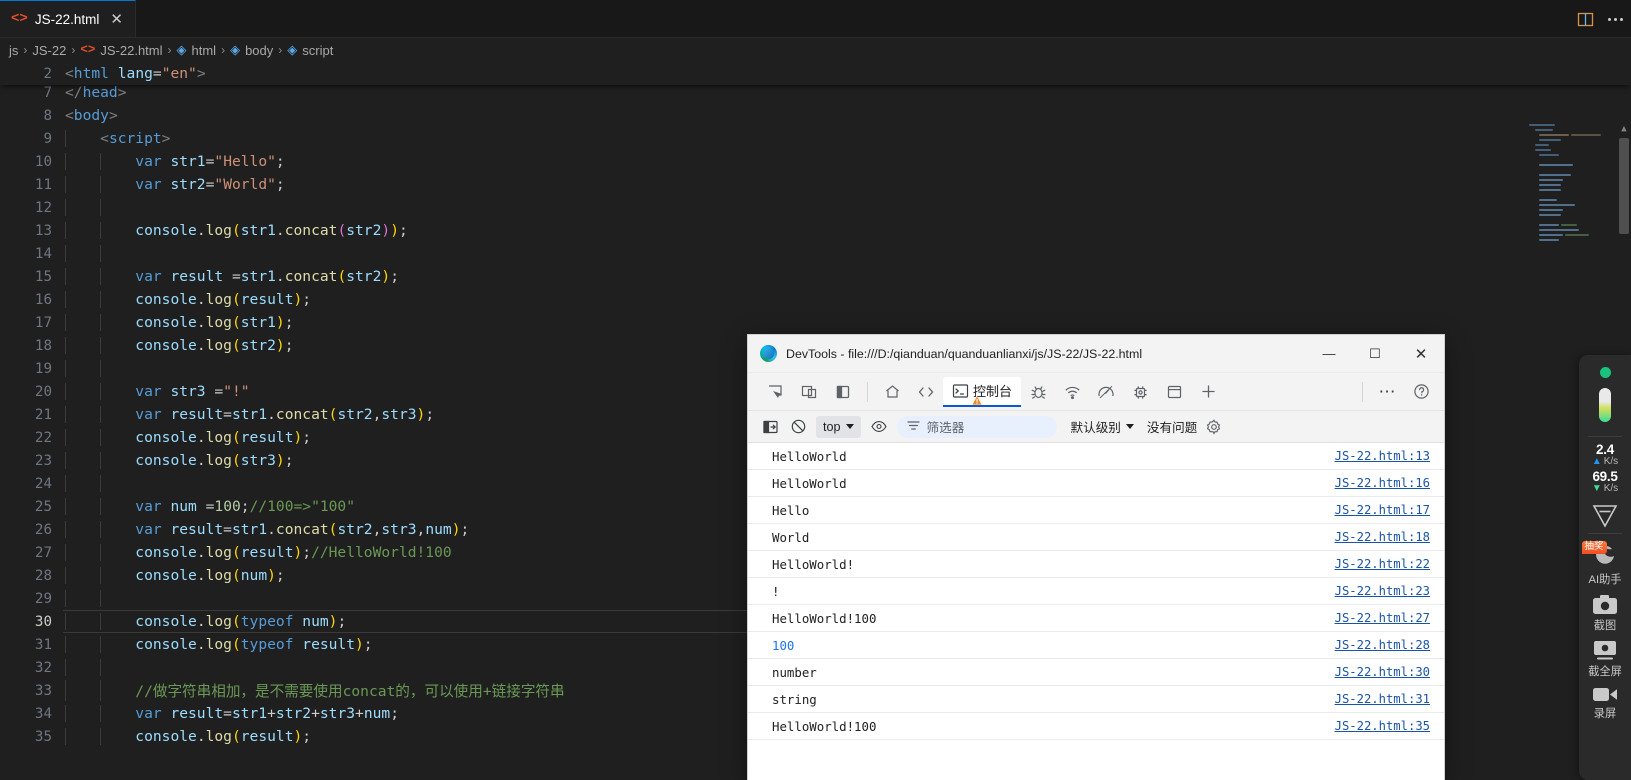 Image resolution: width=1631 pixels, height=780 pixels. I want to click on log-message: string, so click(794, 699).